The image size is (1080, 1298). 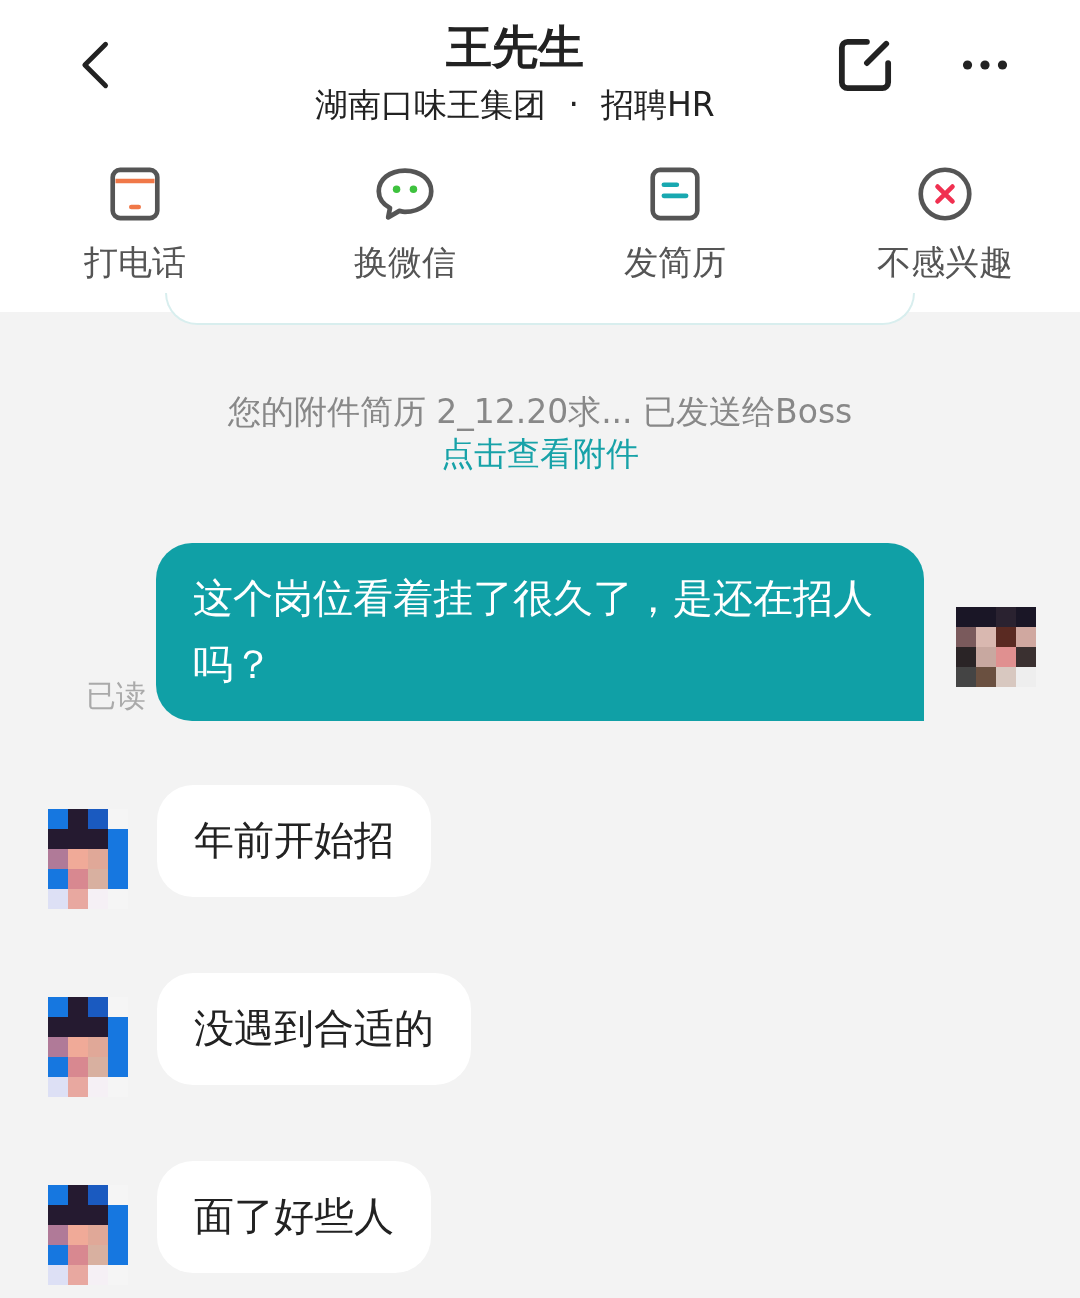 I want to click on more-icon, so click(x=985, y=65).